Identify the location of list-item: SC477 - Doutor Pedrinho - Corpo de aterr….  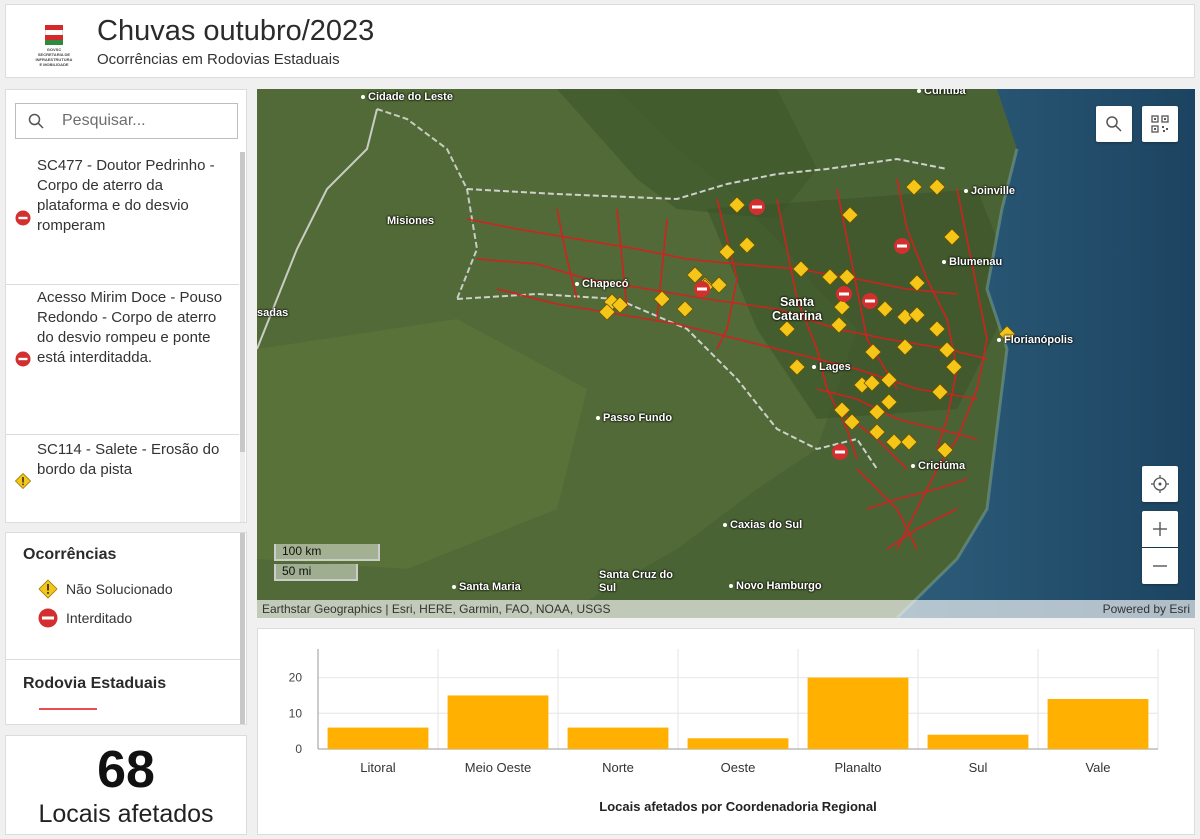
(122, 218).